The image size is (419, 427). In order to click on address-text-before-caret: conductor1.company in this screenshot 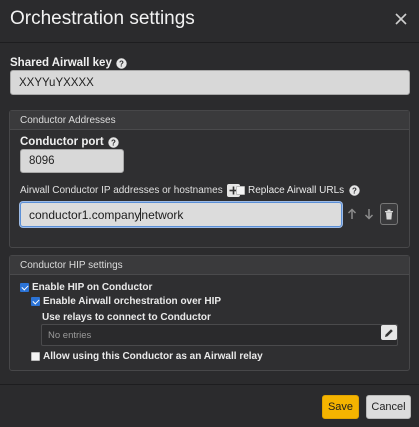, I will do `click(85, 214)`.